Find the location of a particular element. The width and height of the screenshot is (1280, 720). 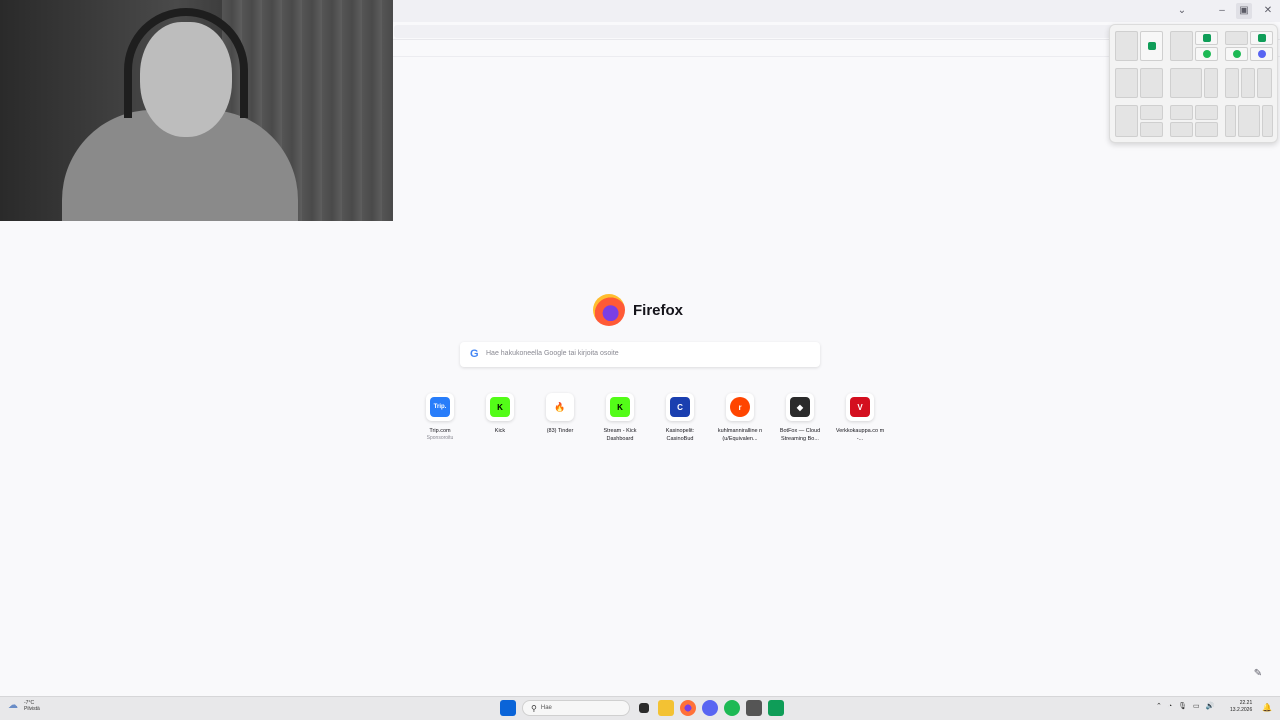

taskbar-clock: 22.21 13.2.2026 is located at coordinates (1241, 707).